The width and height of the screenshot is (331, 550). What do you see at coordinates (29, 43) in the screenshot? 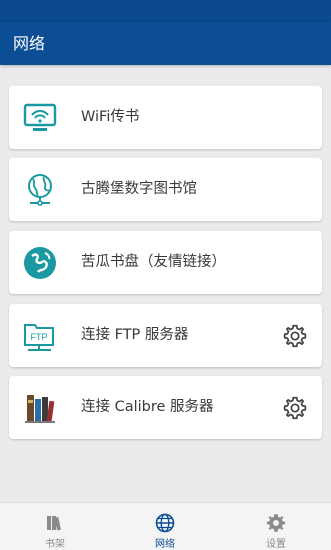
I see `page-title: 网络` at bounding box center [29, 43].